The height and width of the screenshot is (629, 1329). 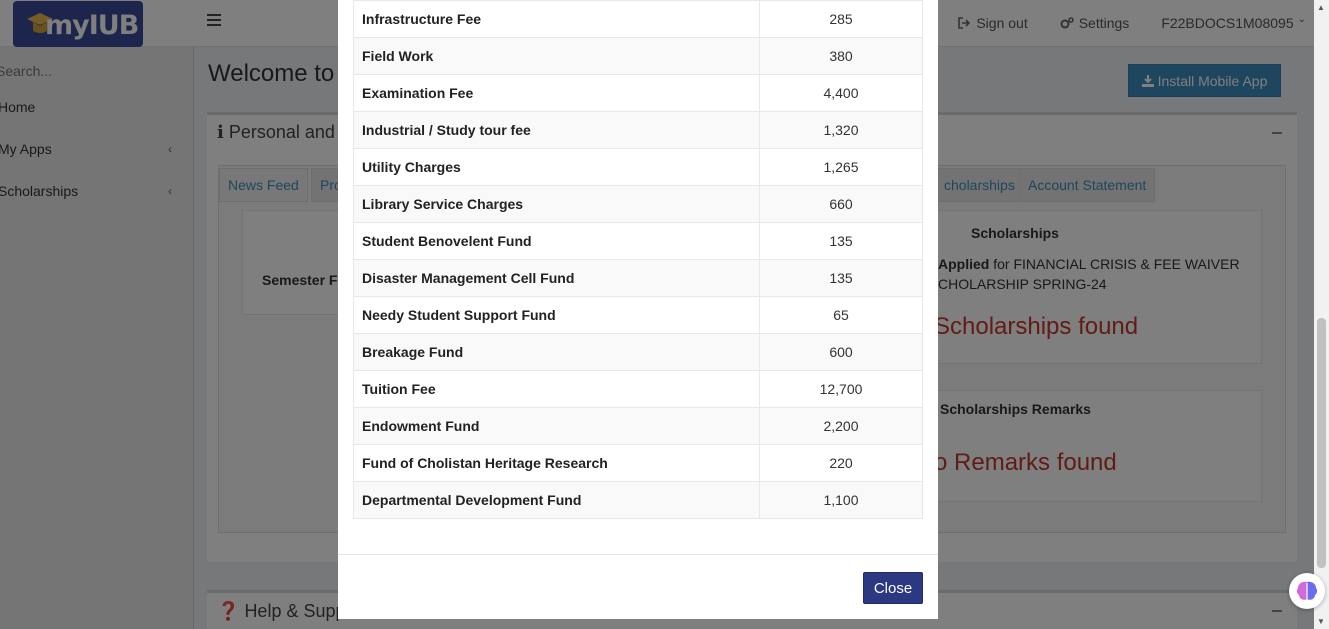 What do you see at coordinates (893, 588) in the screenshot?
I see `close-button: Close` at bounding box center [893, 588].